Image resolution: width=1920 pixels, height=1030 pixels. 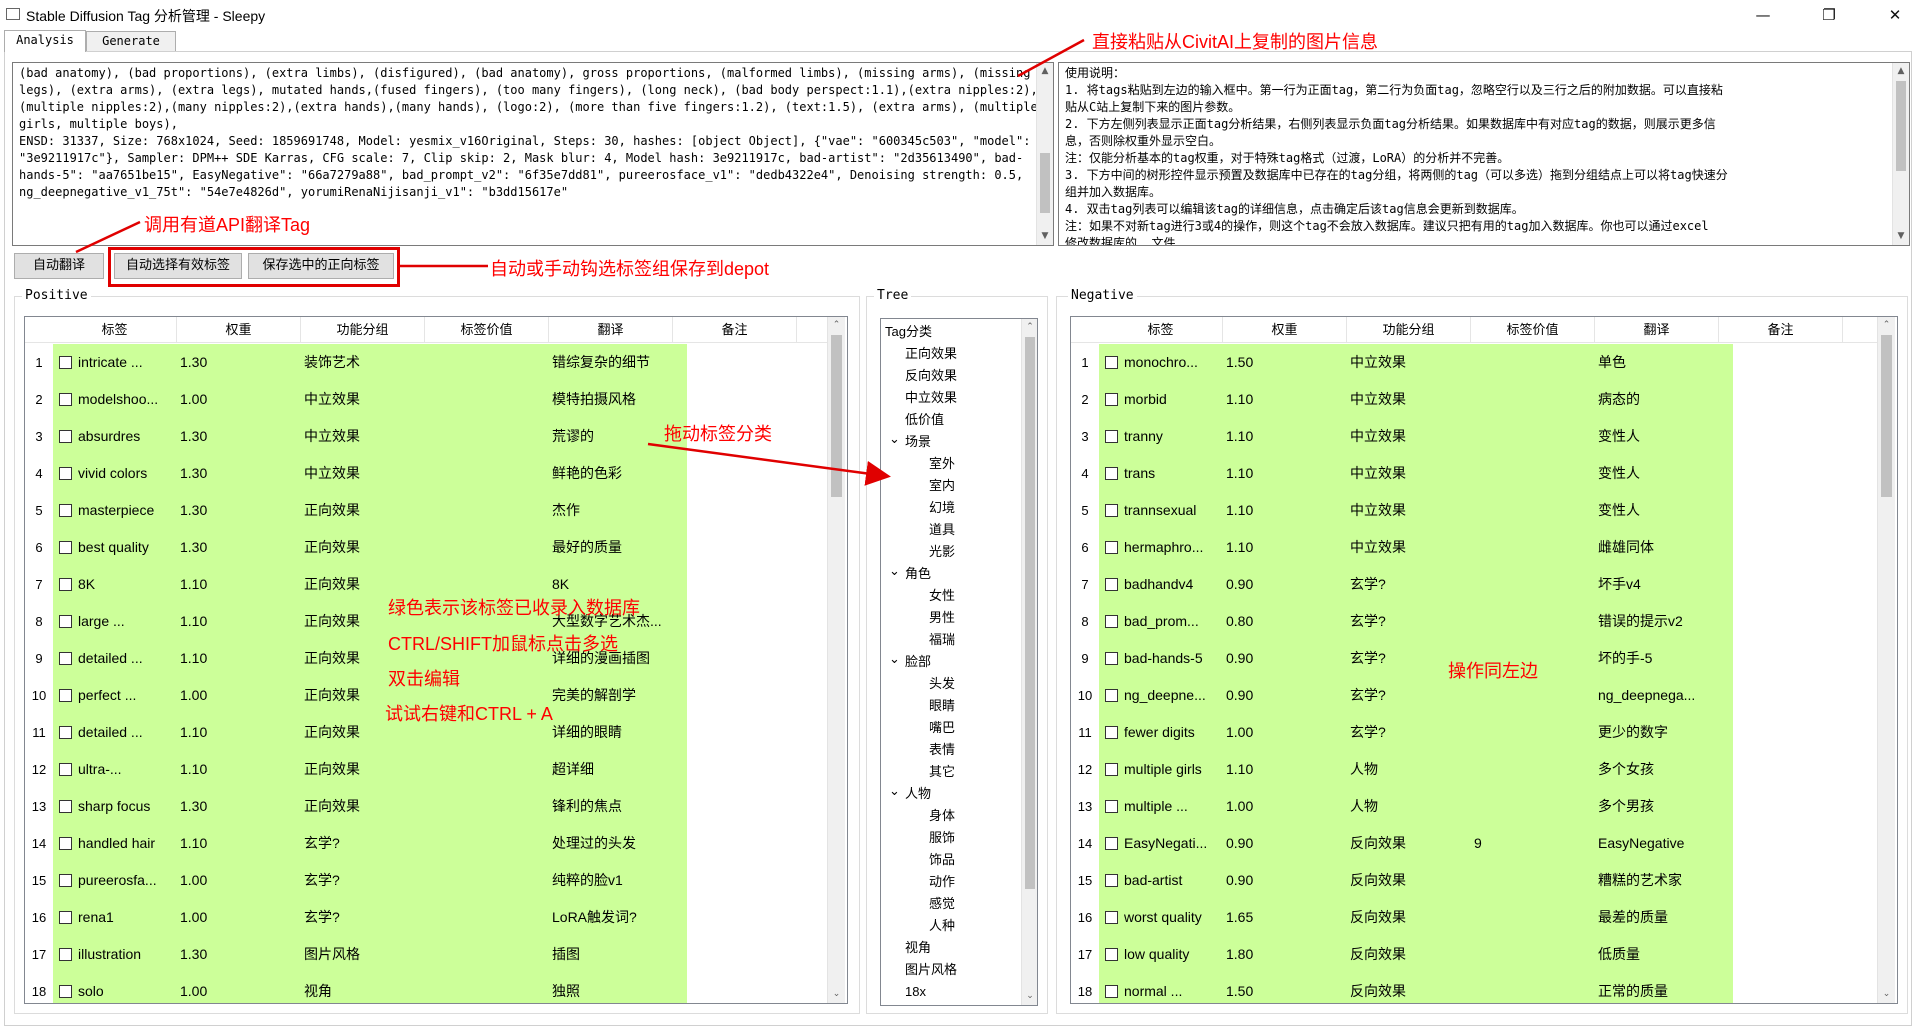 What do you see at coordinates (1475, 510) in the screenshot?
I see `table-row: 5 trannsexual 1.10 中立效果 变性人` at bounding box center [1475, 510].